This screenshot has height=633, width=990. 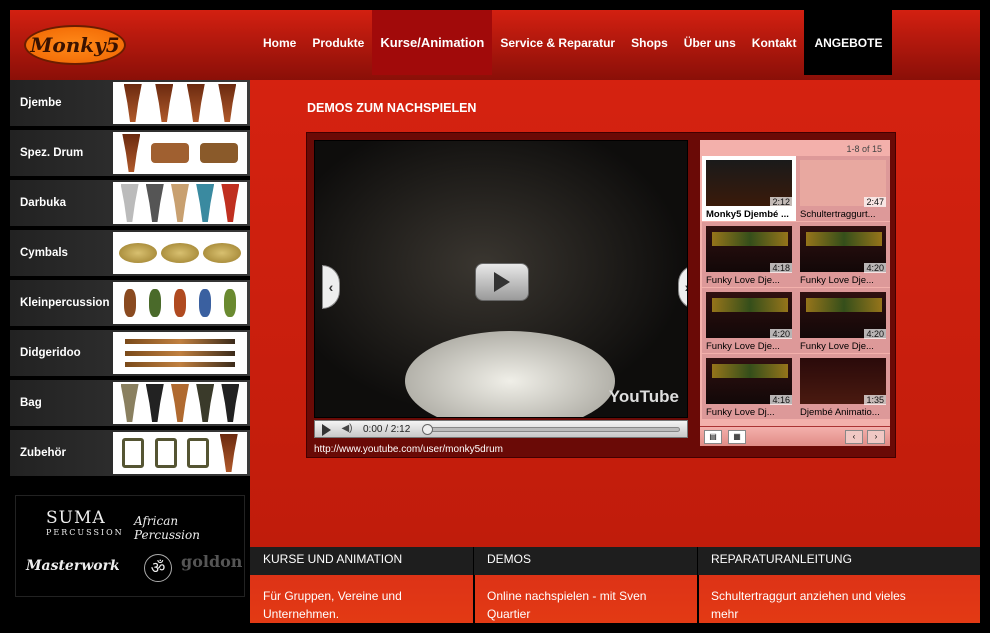 What do you see at coordinates (875, 202) in the screenshot?
I see `video-duration: 2:47` at bounding box center [875, 202].